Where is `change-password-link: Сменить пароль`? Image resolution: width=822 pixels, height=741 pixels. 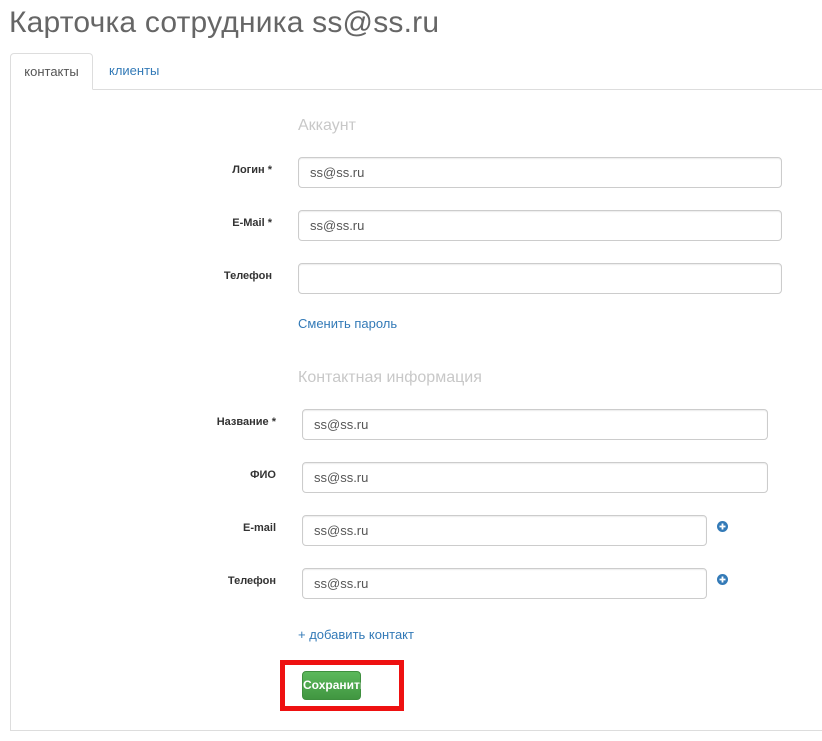
change-password-link: Сменить пароль is located at coordinates (347, 323).